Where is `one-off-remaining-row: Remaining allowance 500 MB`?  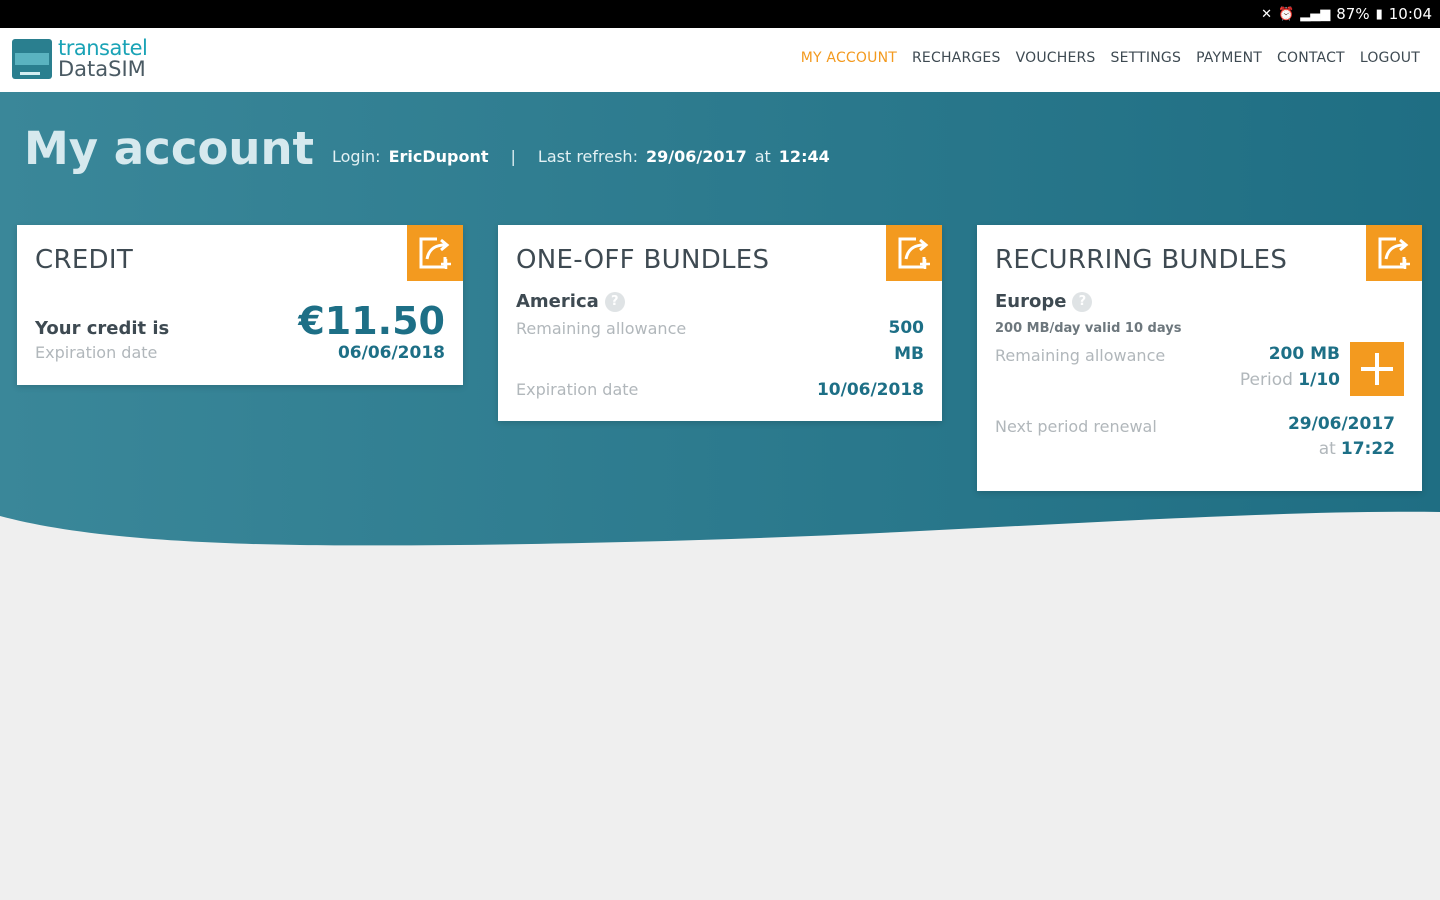
one-off-remaining-row: Remaining allowance 500 MB is located at coordinates (720, 342).